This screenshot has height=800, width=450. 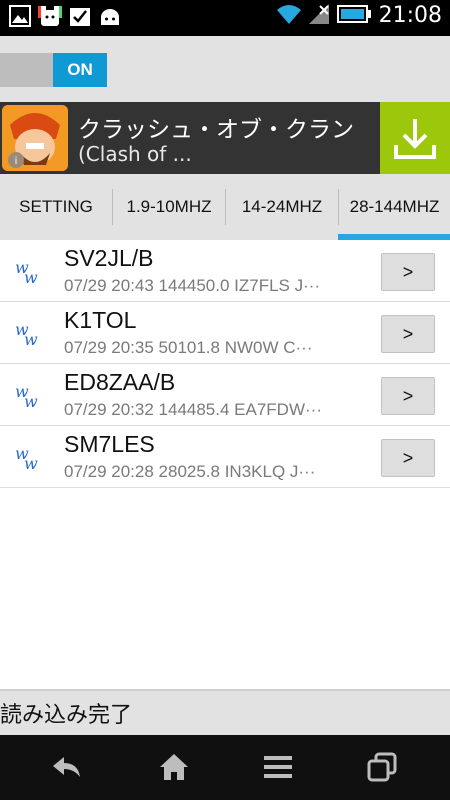 I want to click on home-button, so click(x=174, y=767).